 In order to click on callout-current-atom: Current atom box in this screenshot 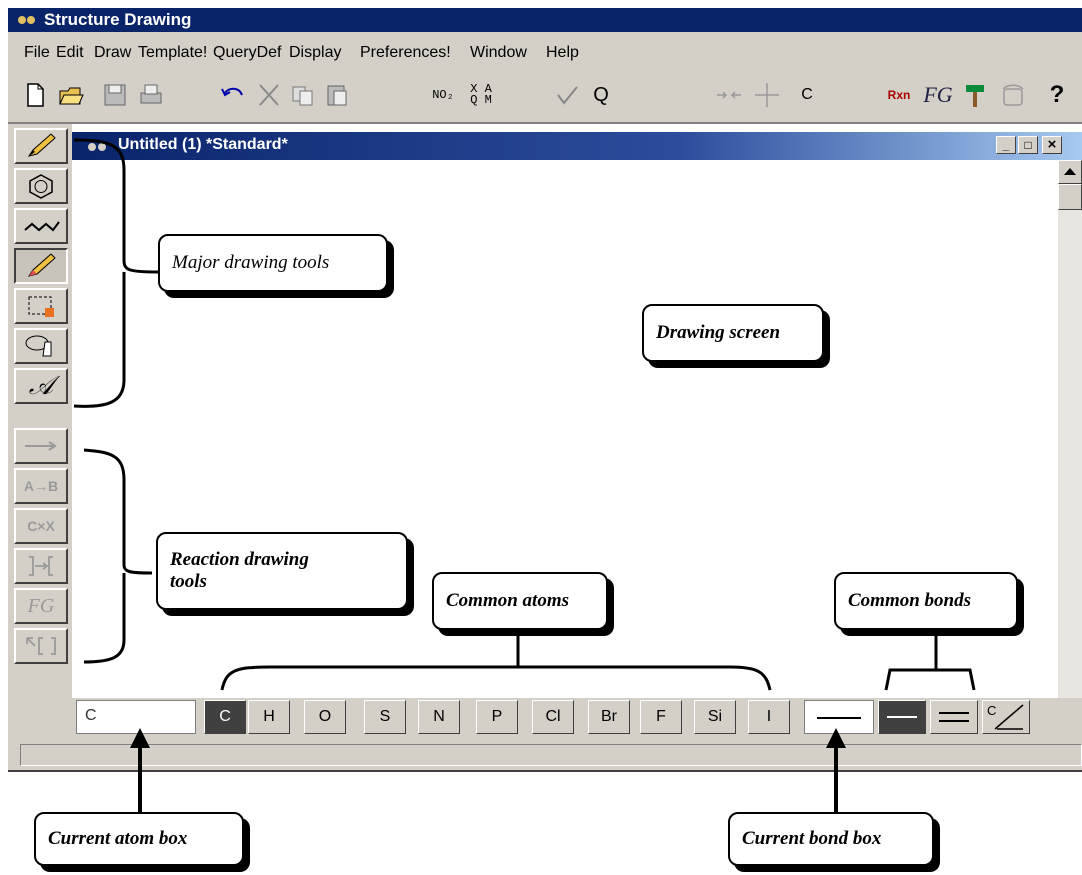, I will do `click(139, 839)`.